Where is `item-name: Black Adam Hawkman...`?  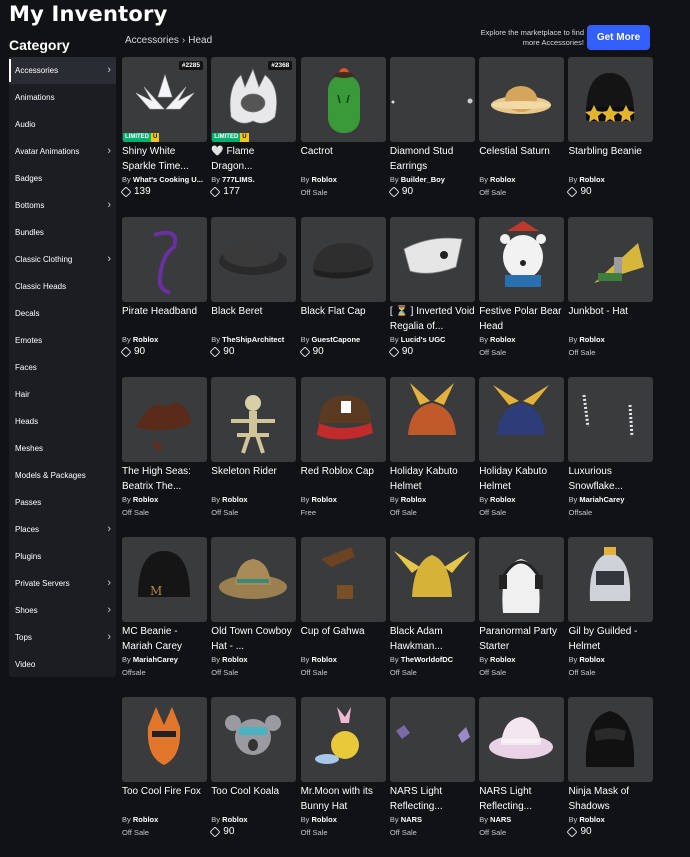
item-name: Black Adam Hawkman... is located at coordinates (432, 639).